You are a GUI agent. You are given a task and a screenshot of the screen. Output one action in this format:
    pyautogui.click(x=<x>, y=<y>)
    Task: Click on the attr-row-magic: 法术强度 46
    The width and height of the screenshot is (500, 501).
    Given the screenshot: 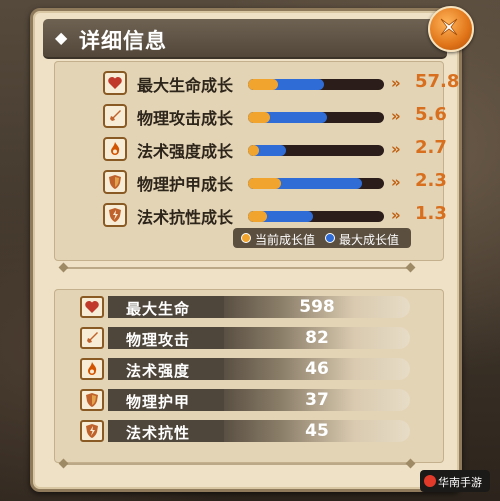 What is the action you would take?
    pyautogui.click(x=245, y=369)
    